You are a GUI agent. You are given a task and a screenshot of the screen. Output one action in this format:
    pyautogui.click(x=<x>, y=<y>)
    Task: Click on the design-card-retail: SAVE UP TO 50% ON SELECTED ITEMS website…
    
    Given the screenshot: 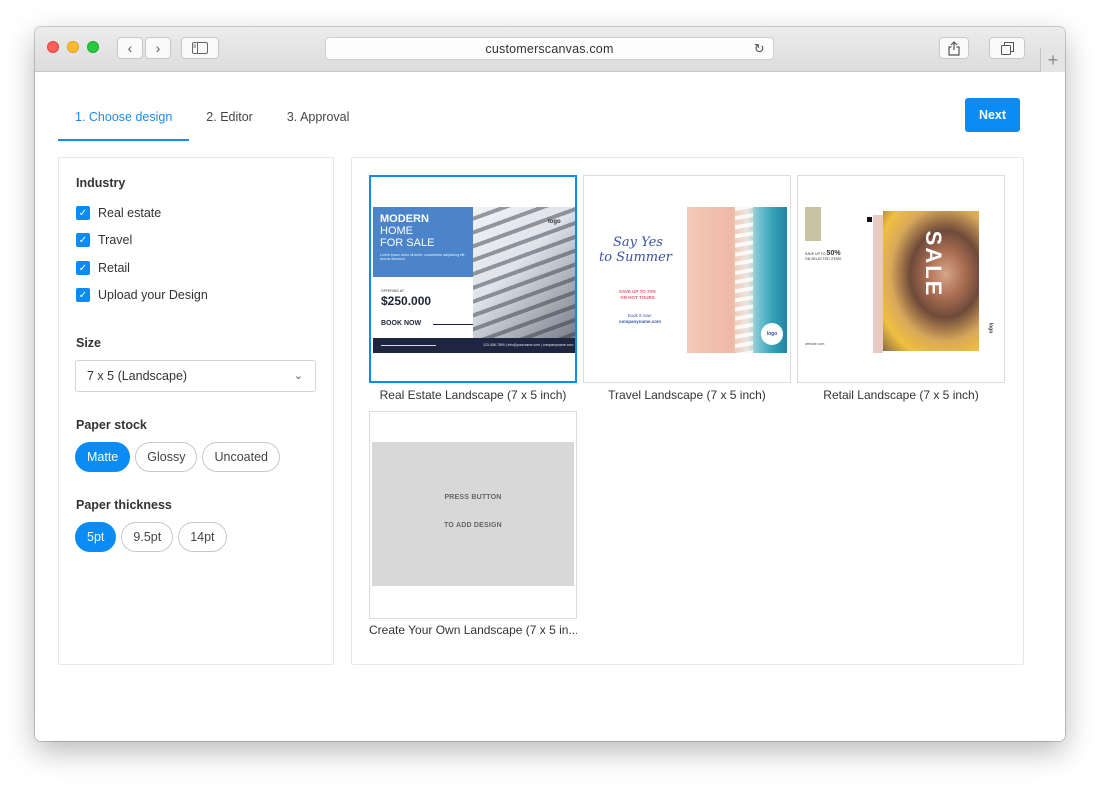 What is the action you would take?
    pyautogui.click(x=901, y=279)
    